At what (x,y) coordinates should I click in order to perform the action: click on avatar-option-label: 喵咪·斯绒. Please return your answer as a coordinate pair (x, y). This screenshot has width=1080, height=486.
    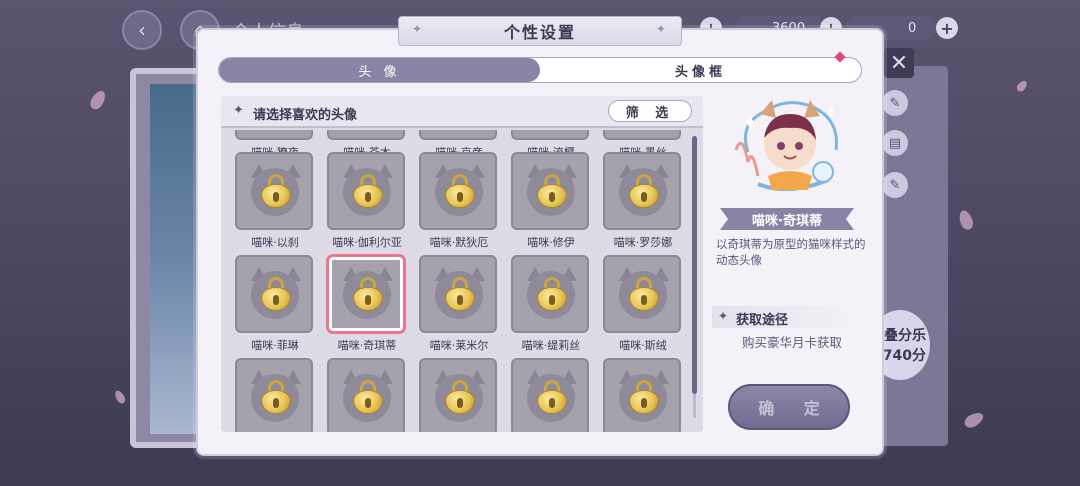
    Looking at the image, I should click on (643, 345).